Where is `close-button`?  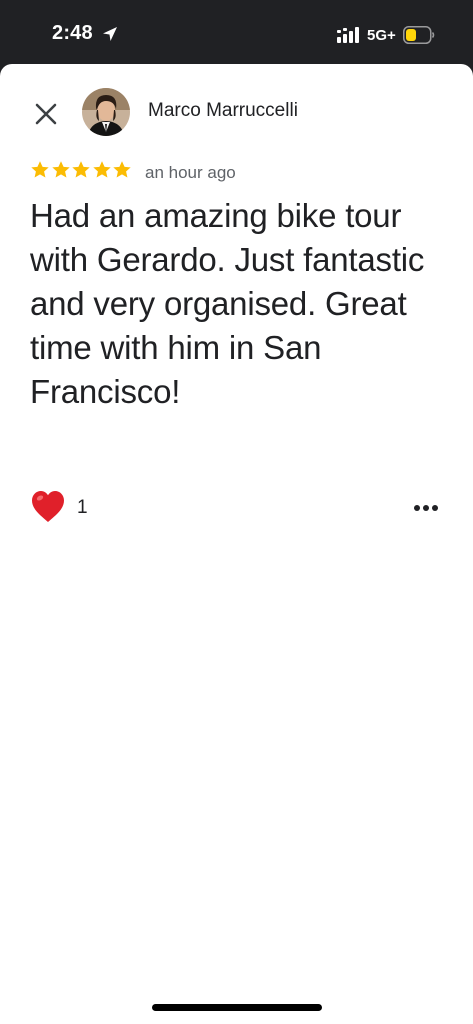
close-button is located at coordinates (46, 114).